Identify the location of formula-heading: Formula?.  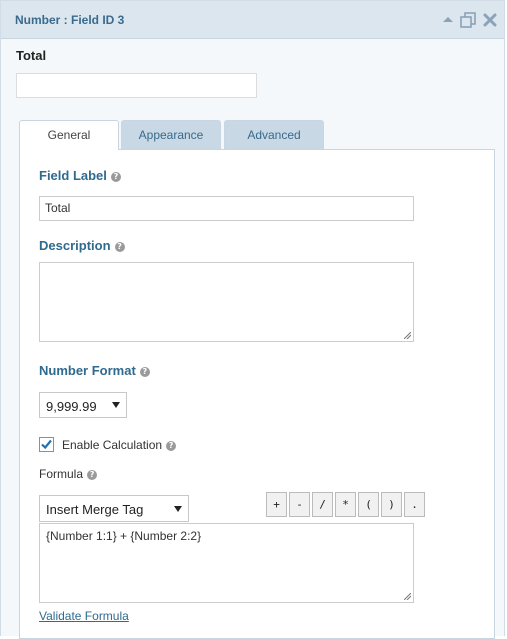
(68, 474).